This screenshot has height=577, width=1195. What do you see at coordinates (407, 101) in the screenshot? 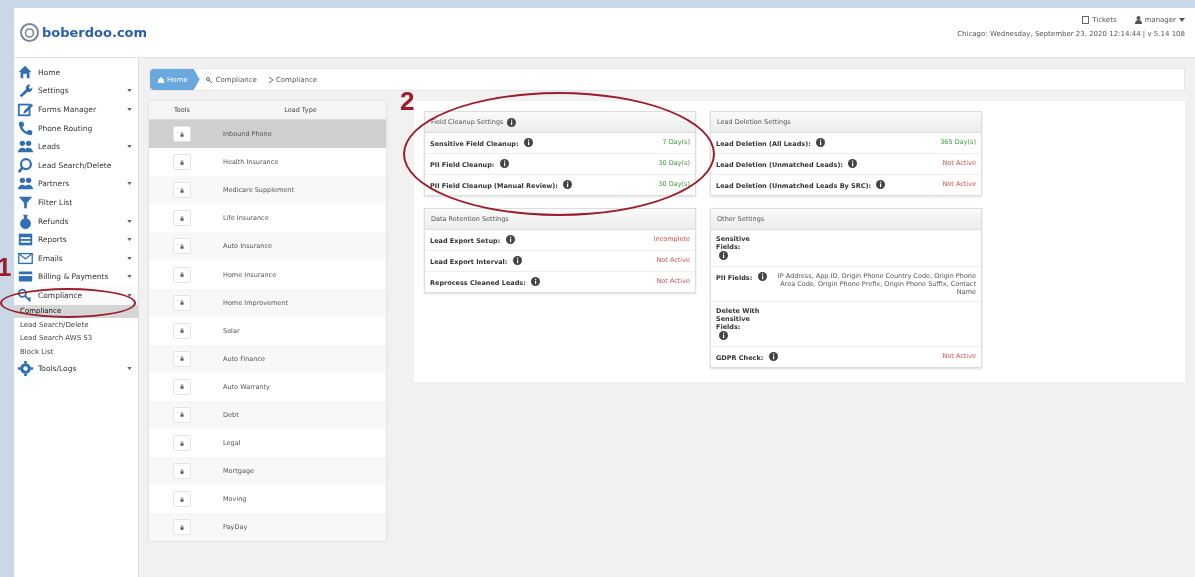
I see `annotation-number: 2` at bounding box center [407, 101].